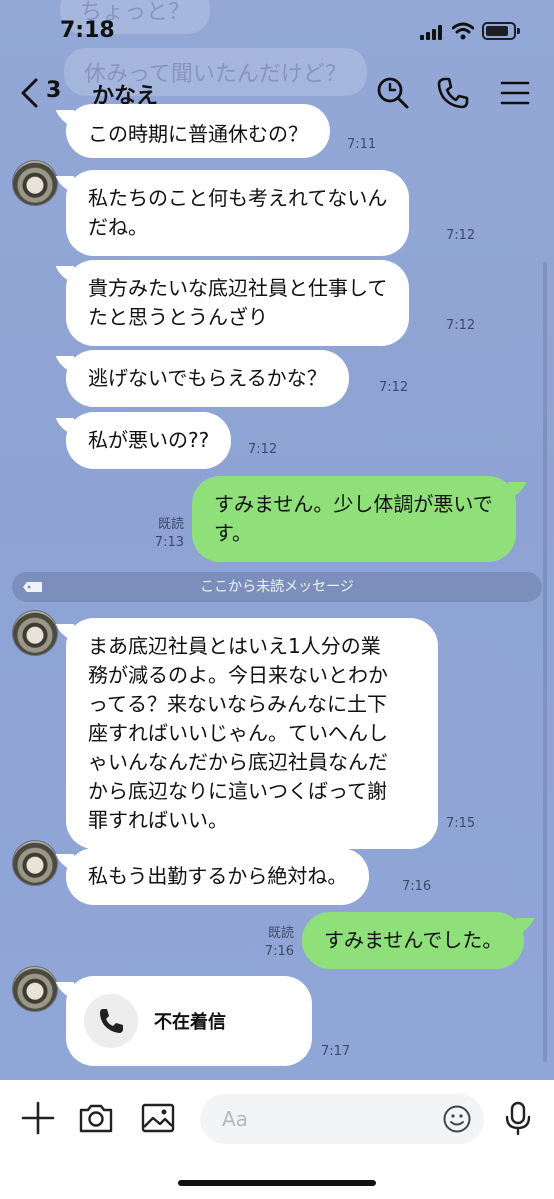  I want to click on status-bar: 7:18, so click(277, 30).